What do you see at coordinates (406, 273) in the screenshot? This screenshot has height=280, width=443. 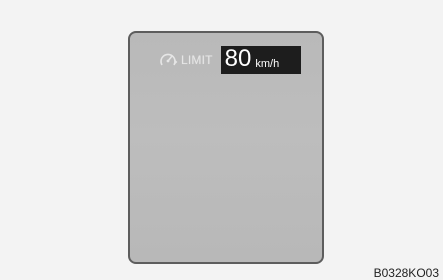 I see `figure-reference-code: B0328KO03` at bounding box center [406, 273].